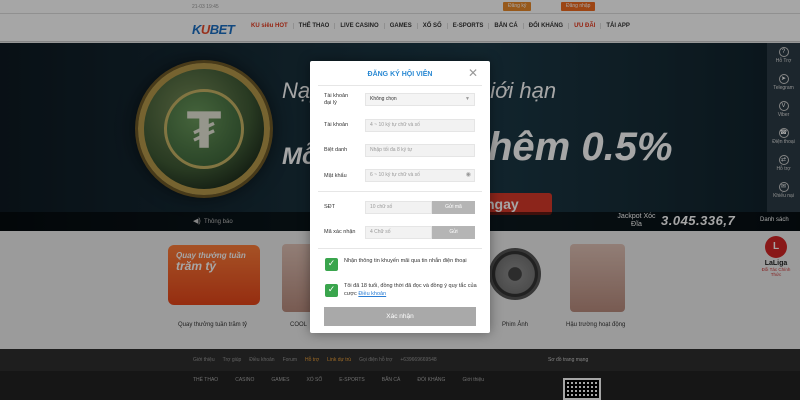  Describe the element at coordinates (420, 99) in the screenshot. I see `agent-select: Không chọn ▼` at that location.